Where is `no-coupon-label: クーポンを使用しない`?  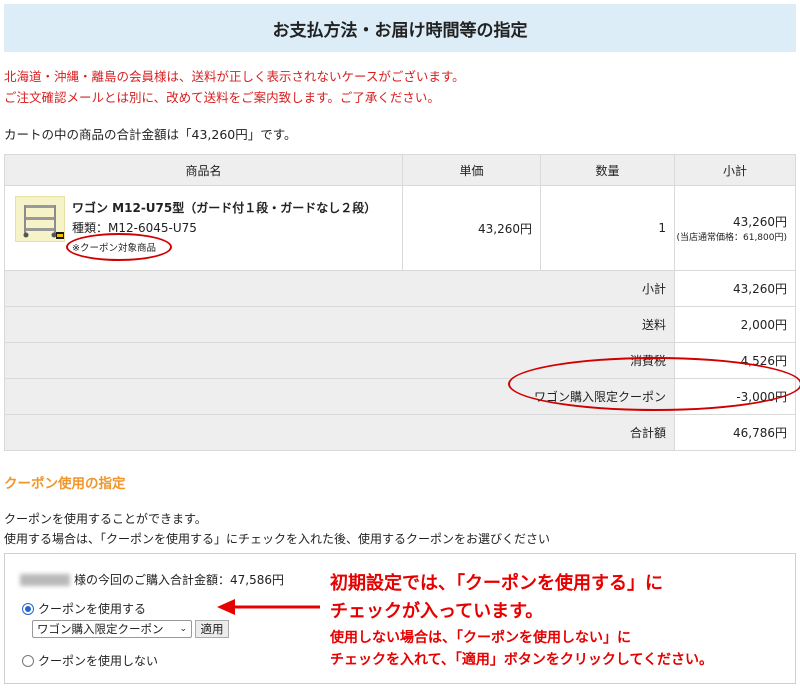 no-coupon-label: クーポンを使用しない is located at coordinates (98, 660).